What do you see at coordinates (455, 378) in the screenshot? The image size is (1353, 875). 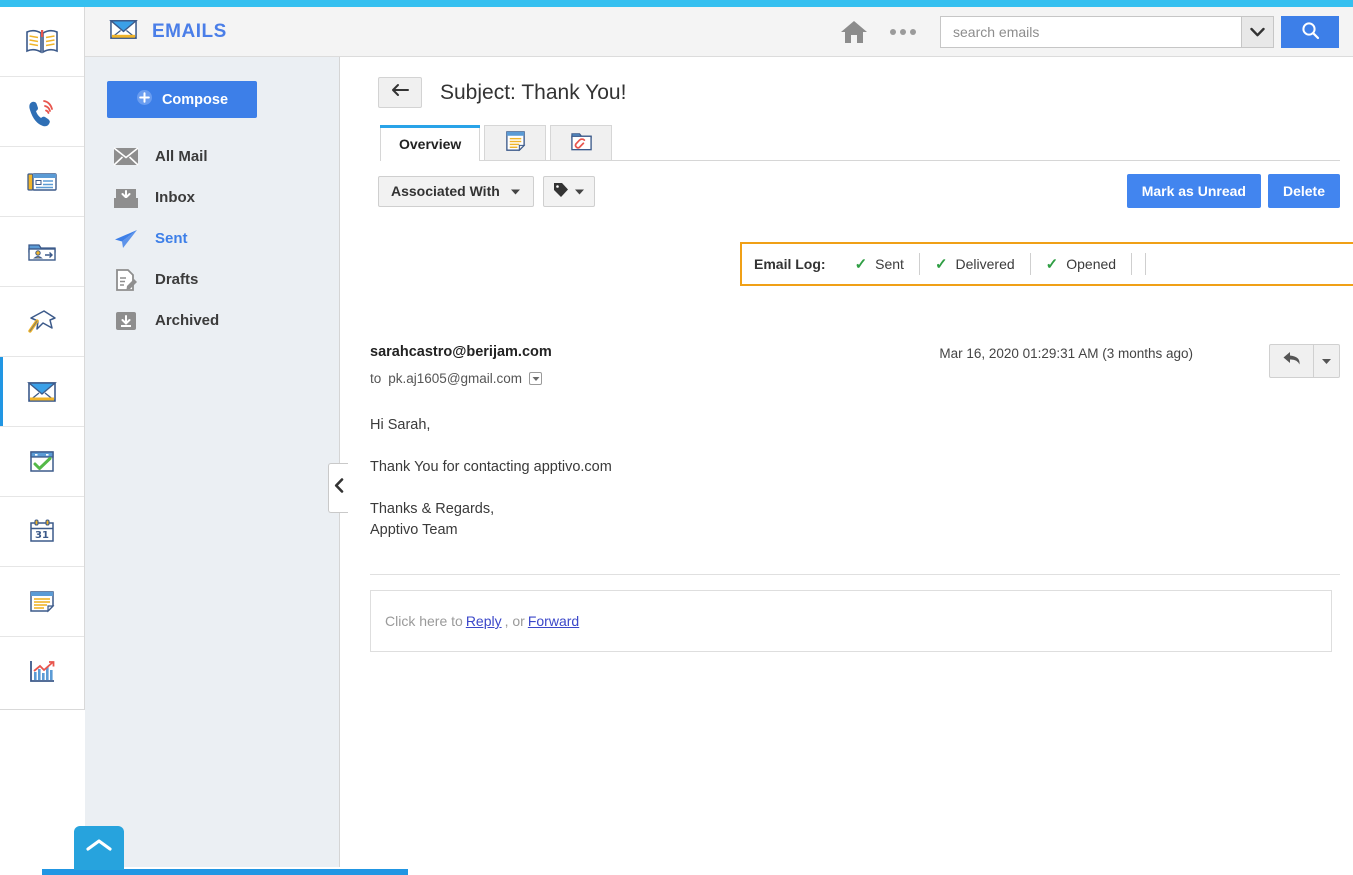 I see `recipient-address: pk.aj1605@gmail.com` at bounding box center [455, 378].